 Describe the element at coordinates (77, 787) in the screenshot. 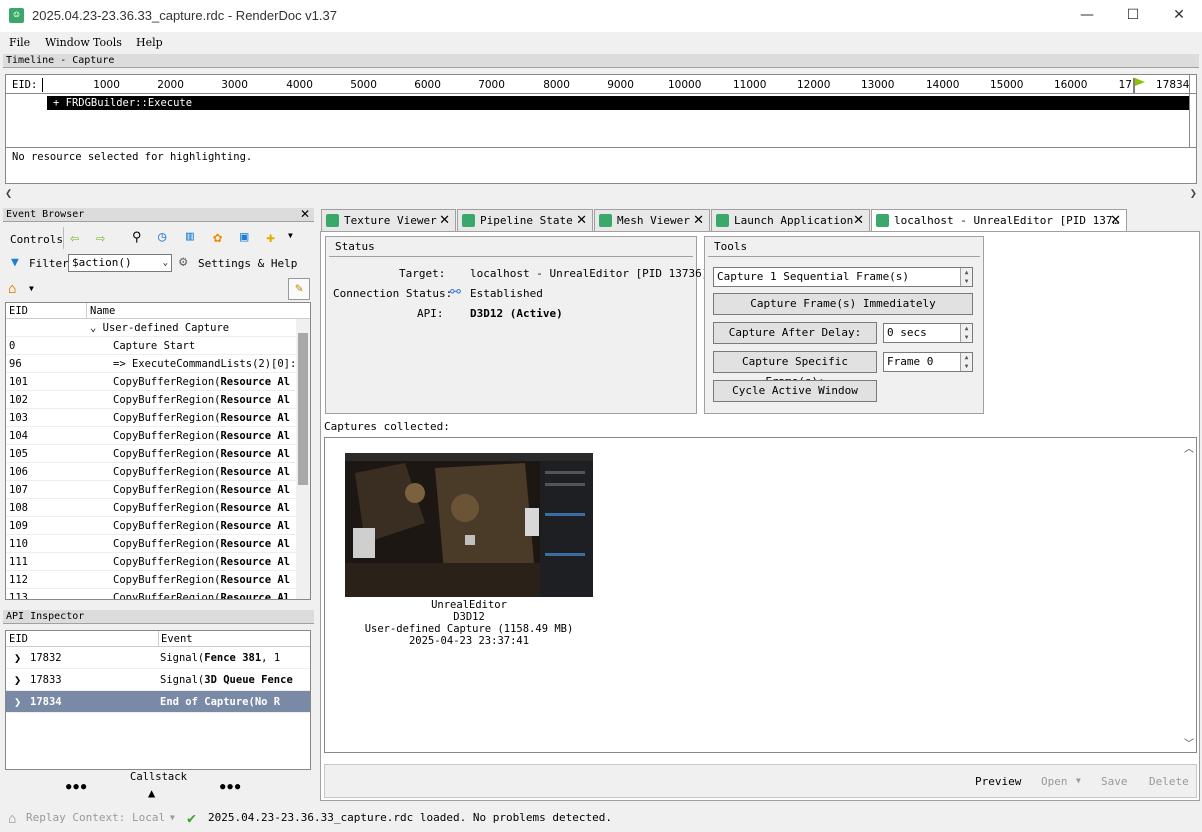

I see `splitter-dots-left: ●●●` at that location.